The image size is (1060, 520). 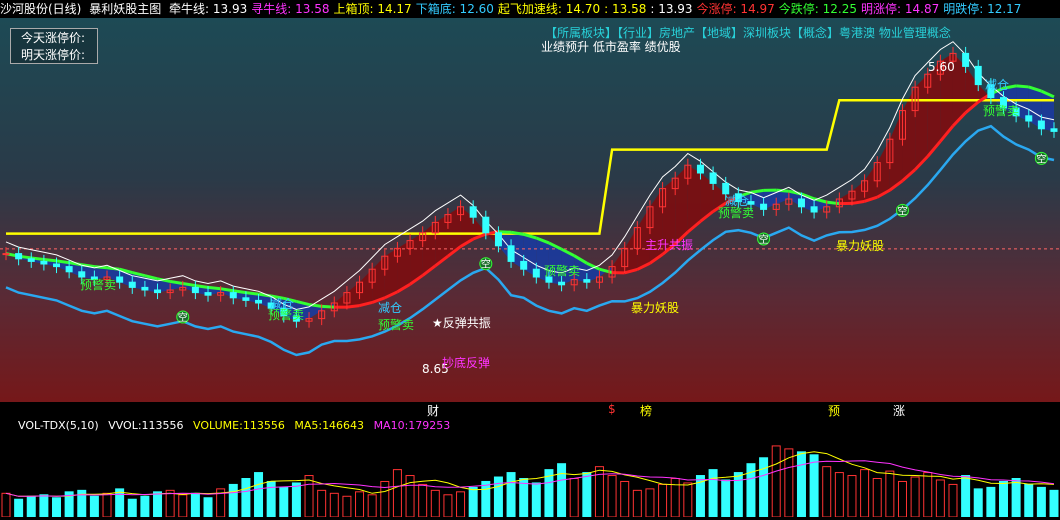 What do you see at coordinates (290, 9) in the screenshot?
I see `header-item-1: 寻牛线: 13.58` at bounding box center [290, 9].